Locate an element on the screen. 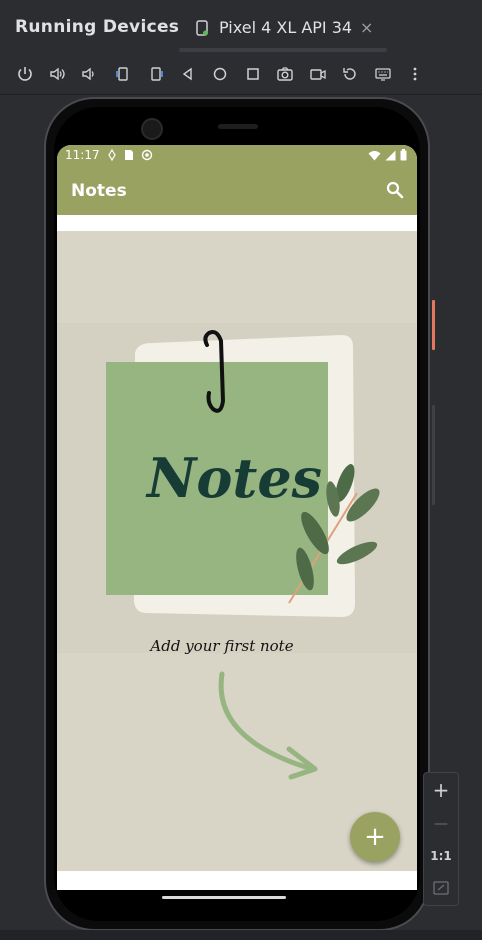  zoom-controls: + — 1:1 is located at coordinates (441, 839).